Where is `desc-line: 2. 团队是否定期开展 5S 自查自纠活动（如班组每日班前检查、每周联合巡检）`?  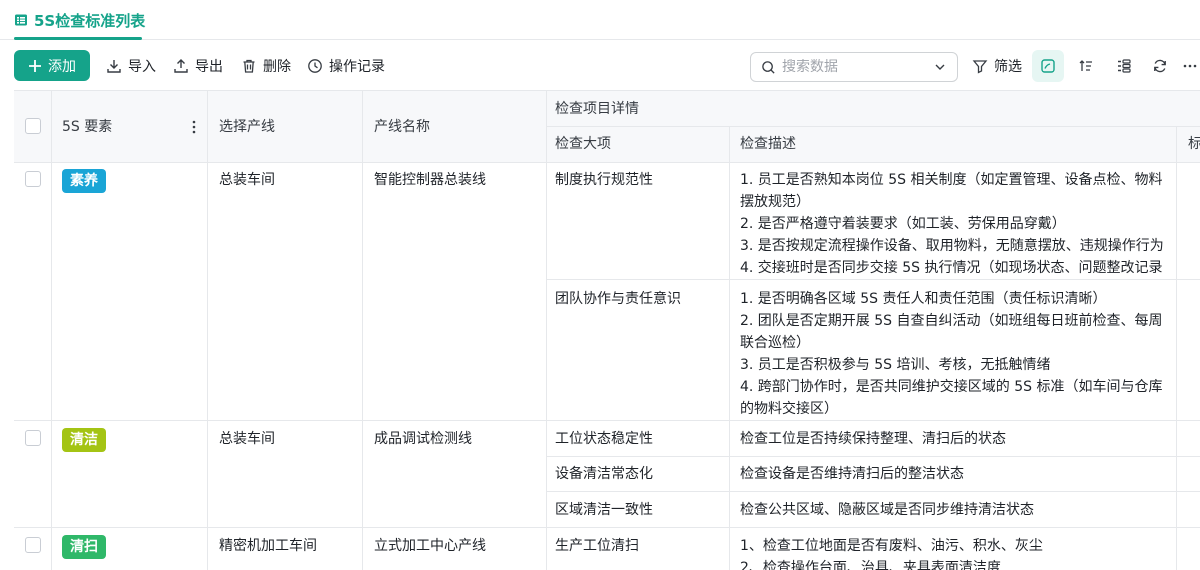 desc-line: 2. 团队是否定期开展 5S 自查自纠活动（如班组每日班前检查、每周联合巡检） is located at coordinates (951, 332).